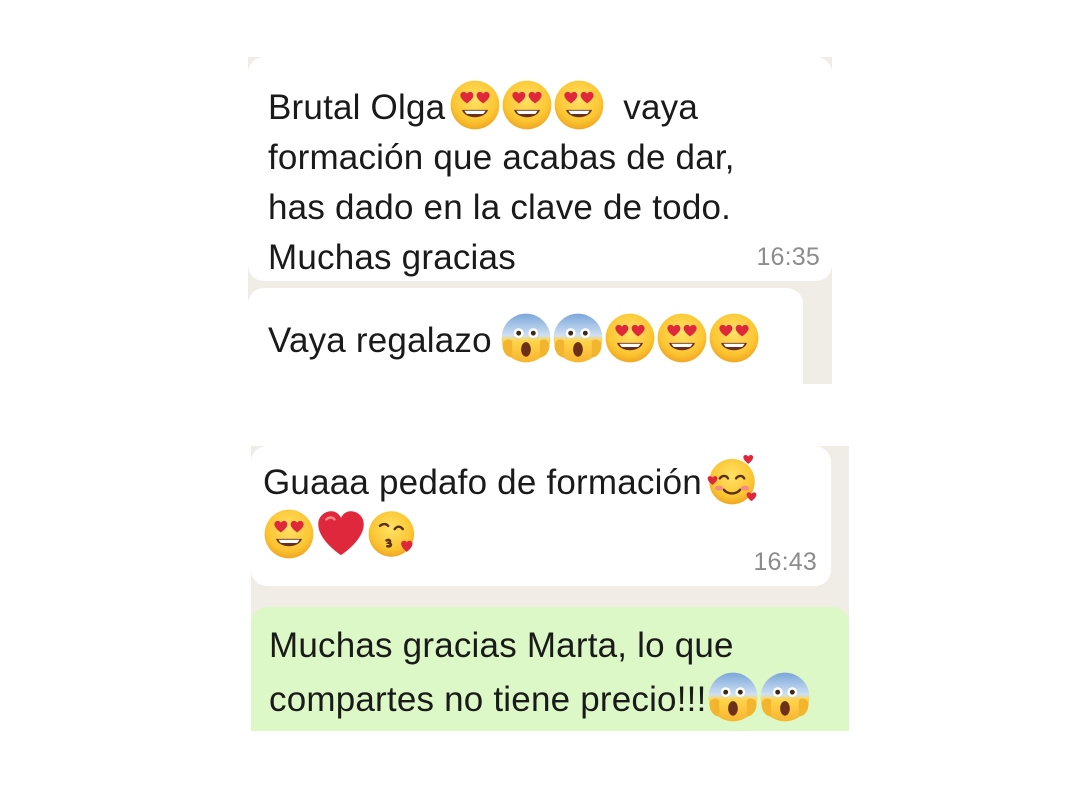 This screenshot has width=1080, height=800. I want to click on smiling-face-with-hearts-emoji-icon, so click(732, 480).